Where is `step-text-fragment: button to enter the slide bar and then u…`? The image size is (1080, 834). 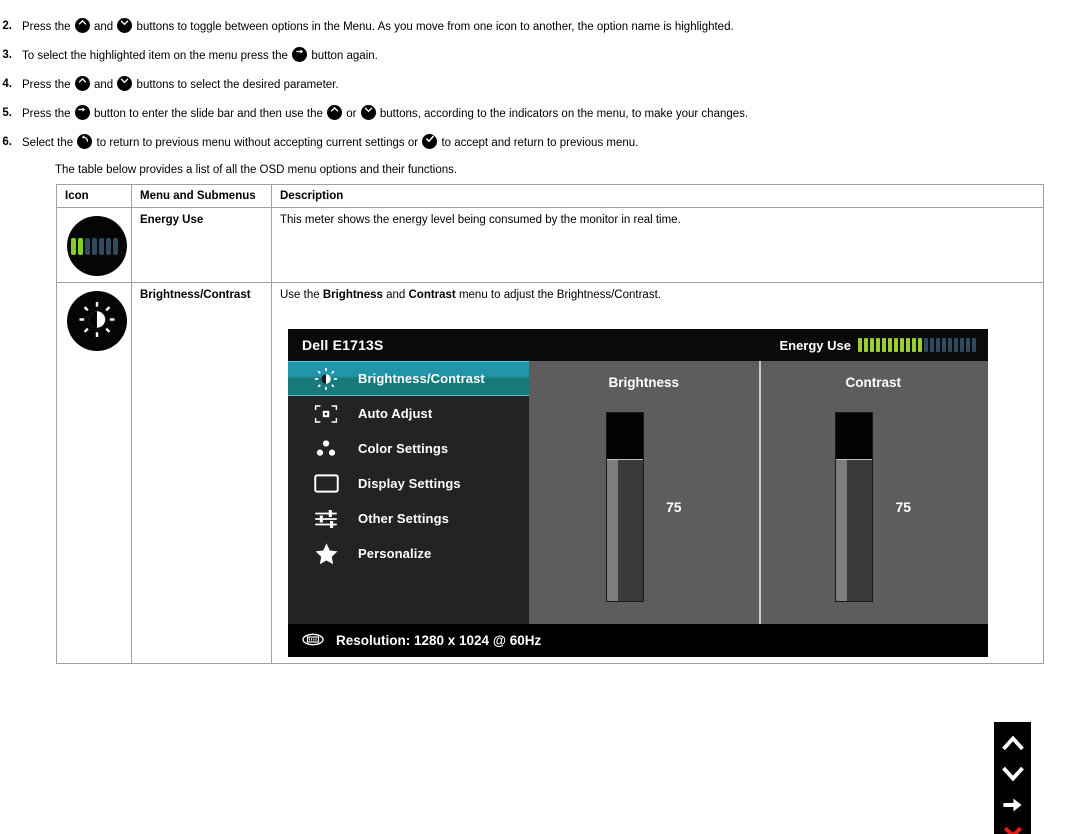
step-text-fragment: button to enter the slide bar and then u… is located at coordinates (208, 114).